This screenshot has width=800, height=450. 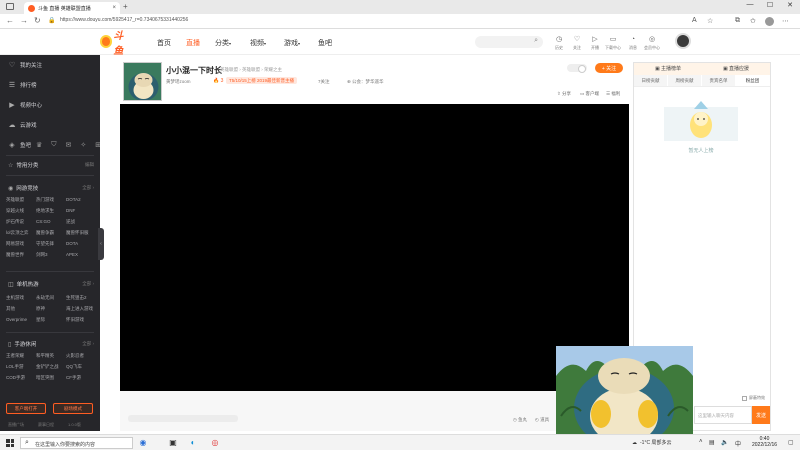 I want to click on user-avatar, so click(x=683, y=41).